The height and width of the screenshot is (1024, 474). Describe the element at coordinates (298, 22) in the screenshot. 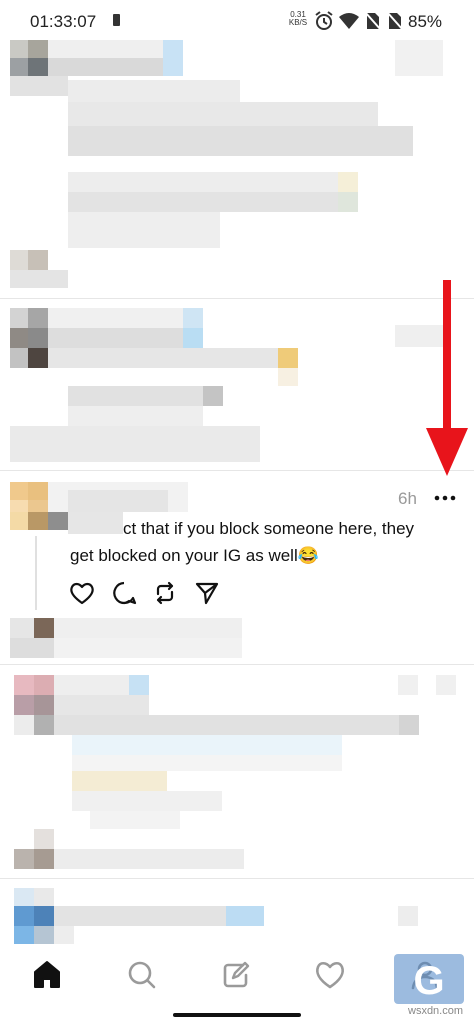

I see `net-speed-unit: KB/S` at that location.